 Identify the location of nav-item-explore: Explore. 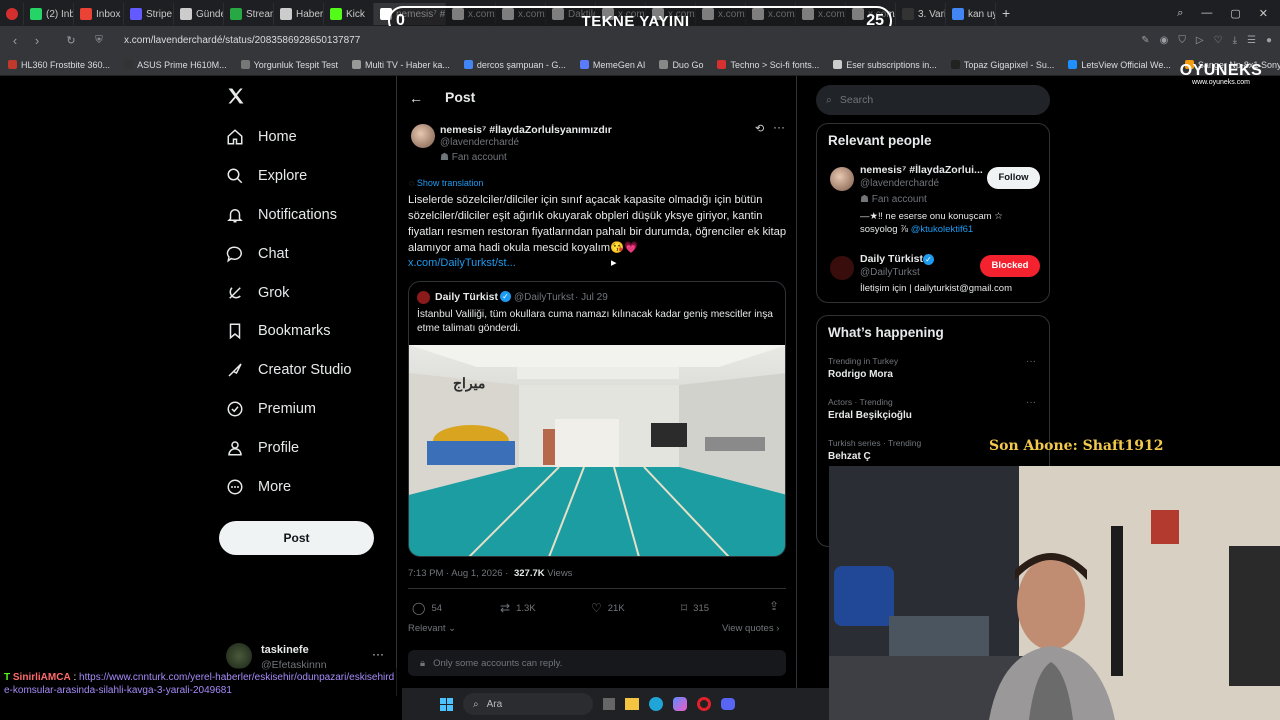
(266, 176).